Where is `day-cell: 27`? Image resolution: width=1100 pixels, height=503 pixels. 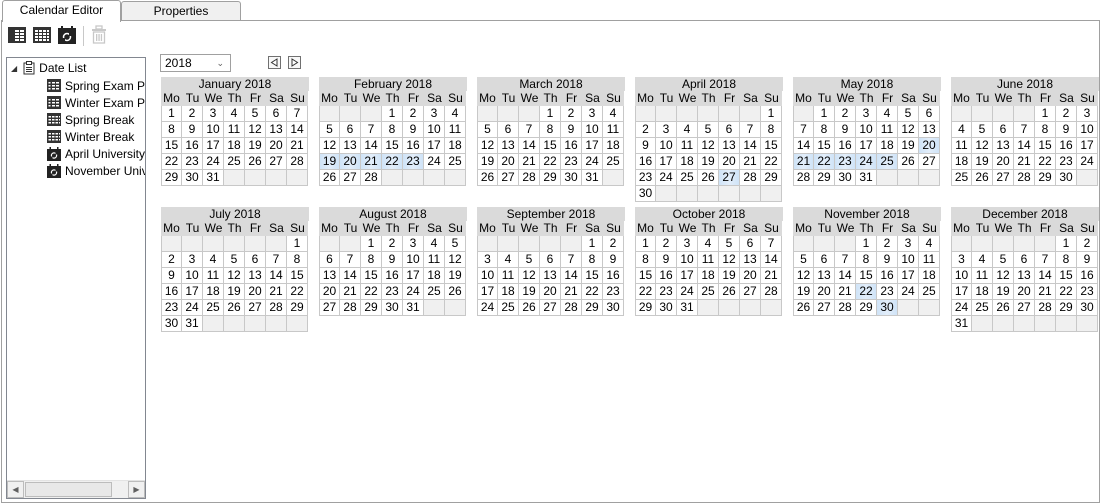 day-cell: 27 is located at coordinates (276, 162).